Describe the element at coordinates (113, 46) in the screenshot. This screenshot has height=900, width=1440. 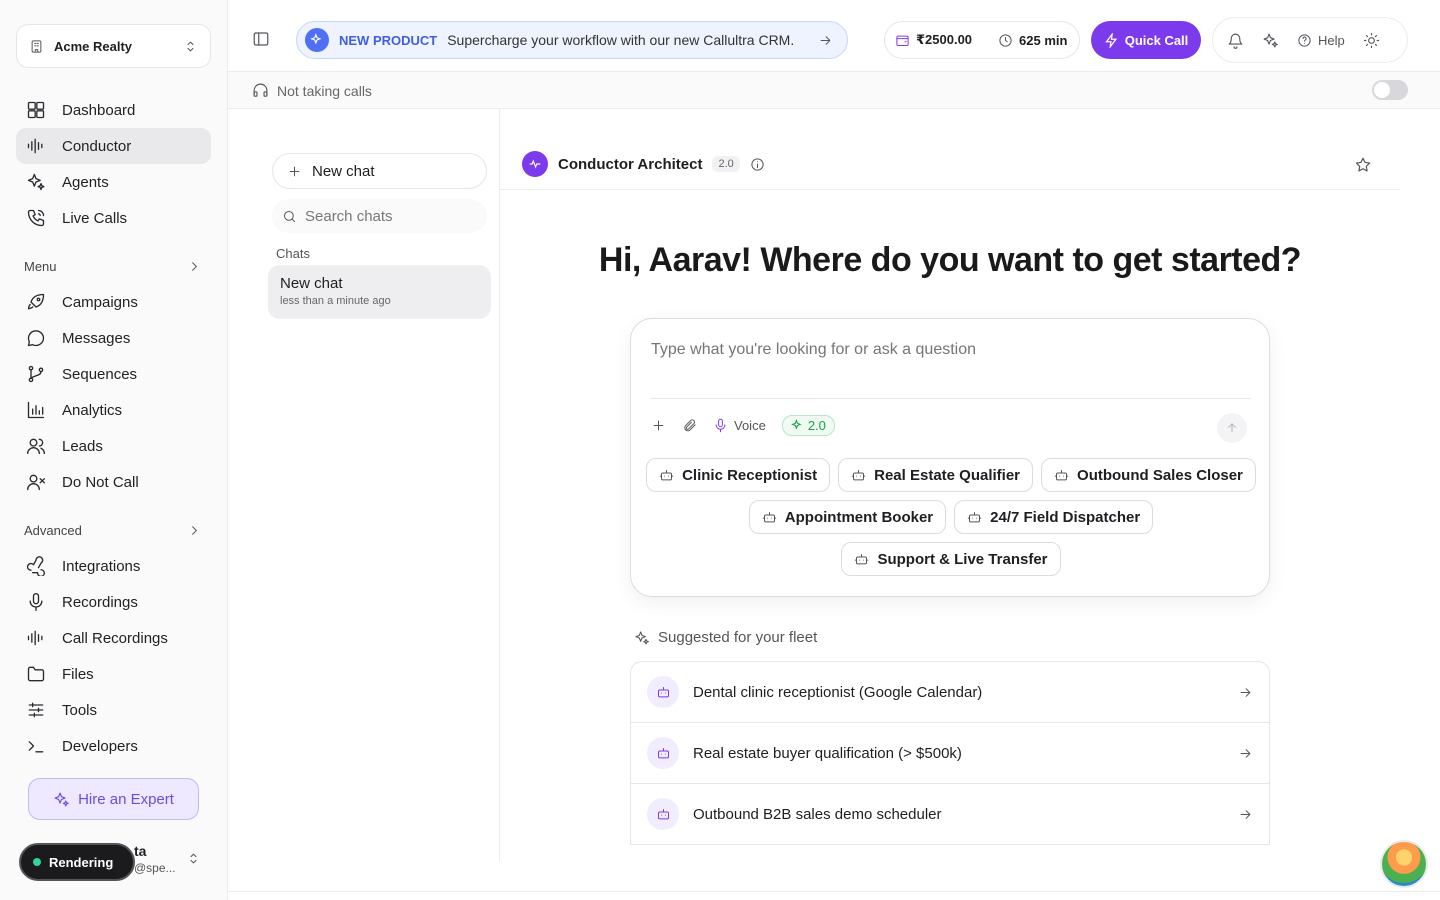
I see `org-switcher: Acme Realty` at that location.